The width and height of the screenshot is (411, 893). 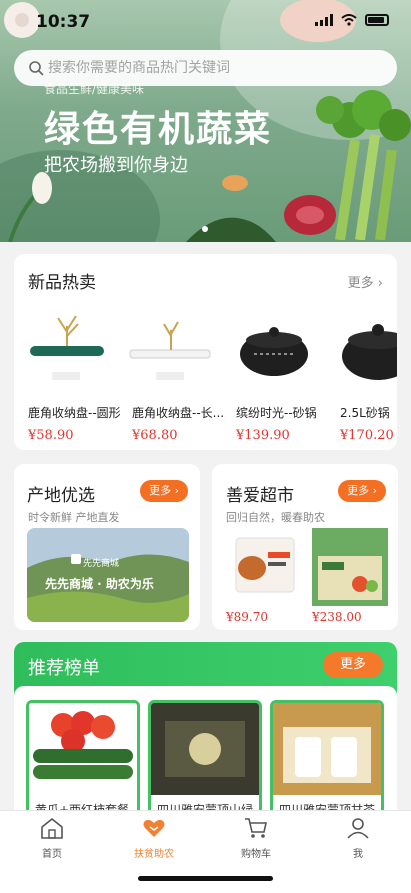 What do you see at coordinates (247, 617) in the screenshot?
I see `supermarket-price: ¥89.70` at bounding box center [247, 617].